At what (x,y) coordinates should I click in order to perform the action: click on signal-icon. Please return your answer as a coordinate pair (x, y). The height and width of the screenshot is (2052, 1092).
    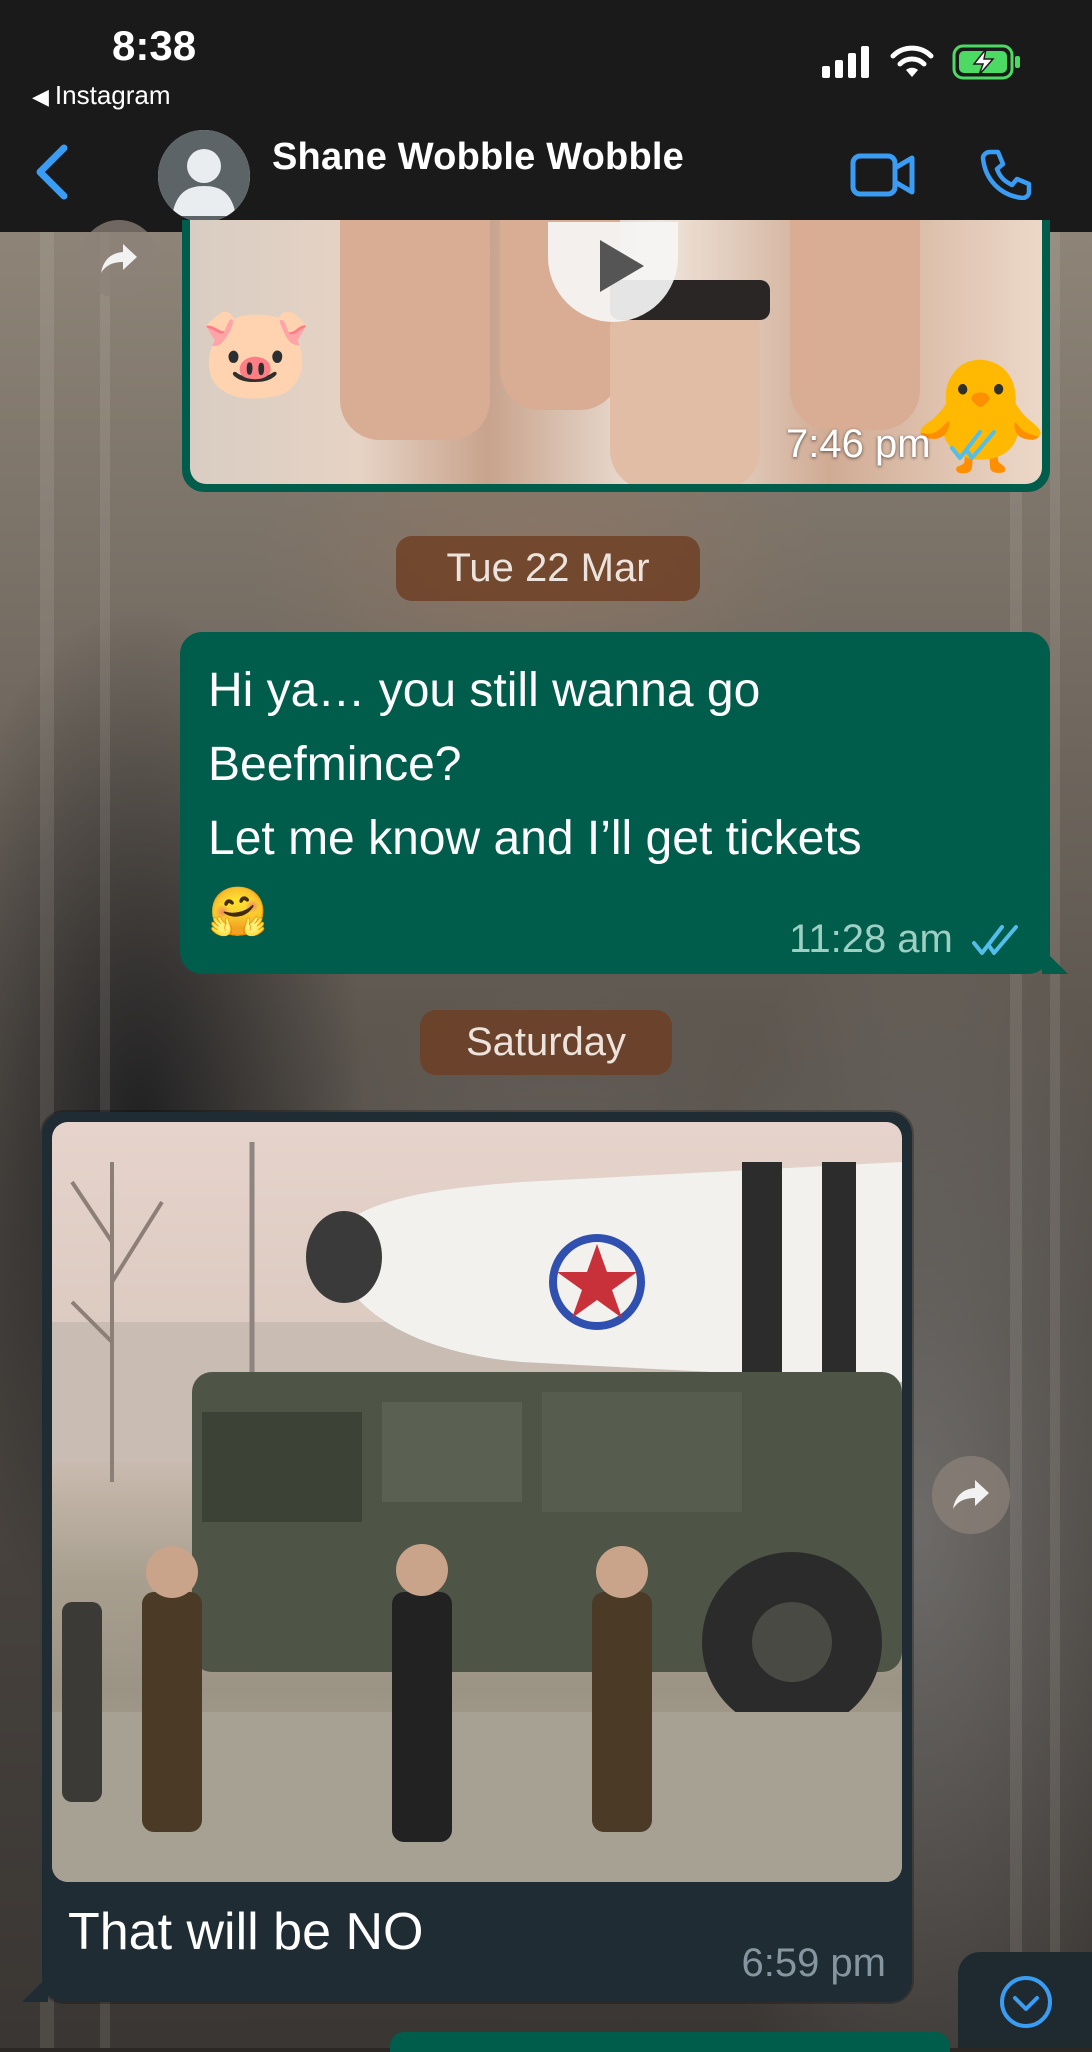
    Looking at the image, I should click on (845, 62).